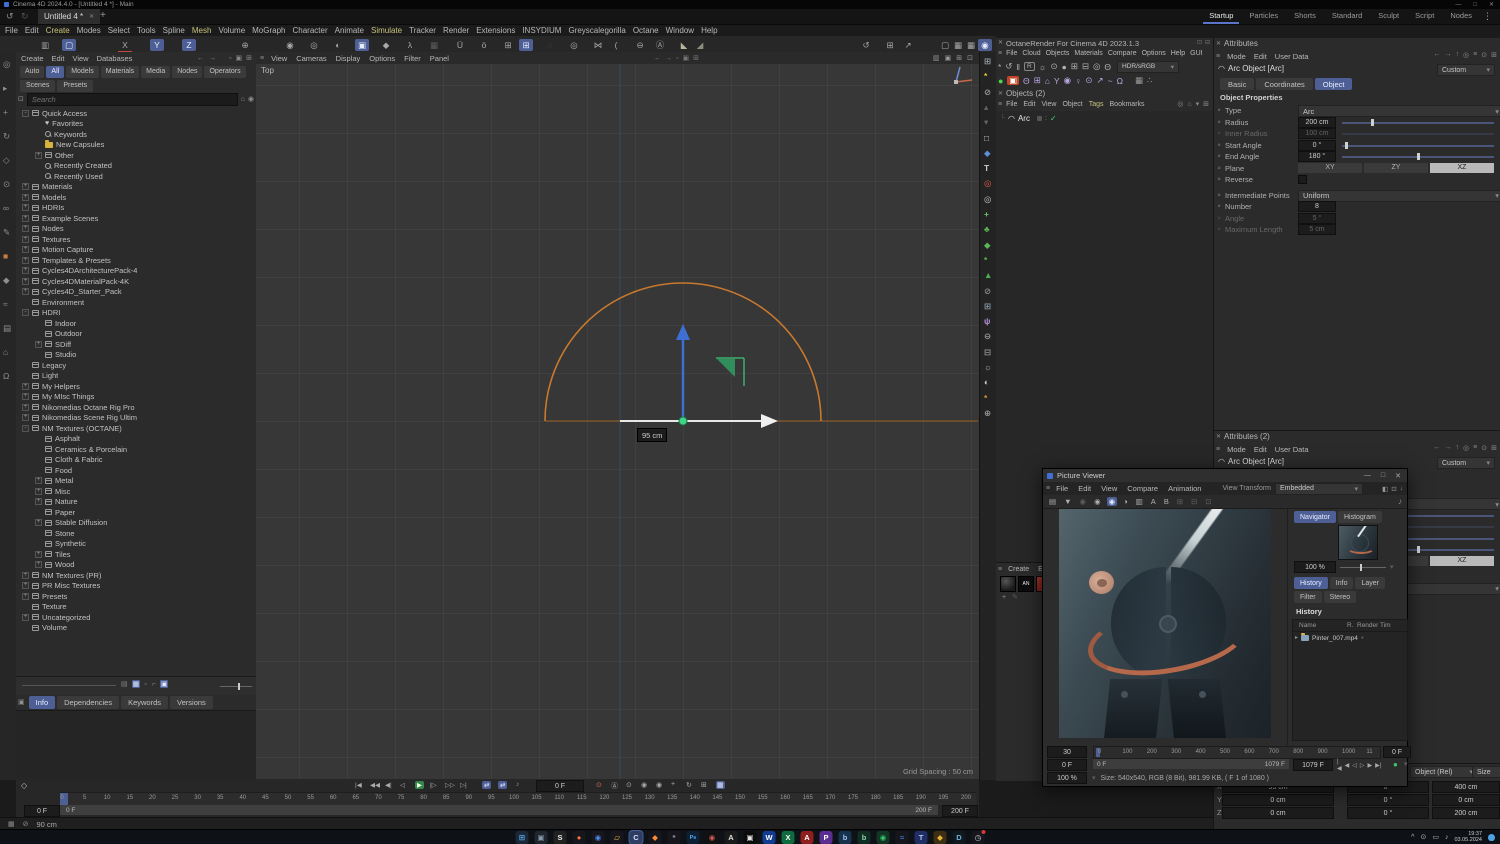  Describe the element at coordinates (685, 58) in the screenshot. I see `vp-mid-icon-3: ▣` at that location.